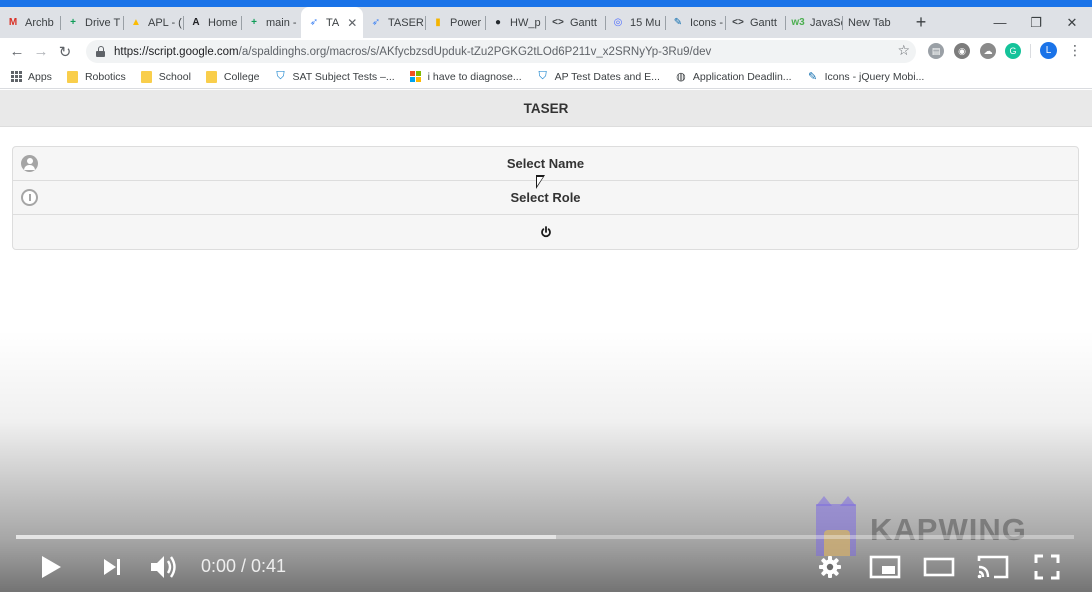  Describe the element at coordinates (166, 76) in the screenshot. I see `bookmark-item: School` at that location.